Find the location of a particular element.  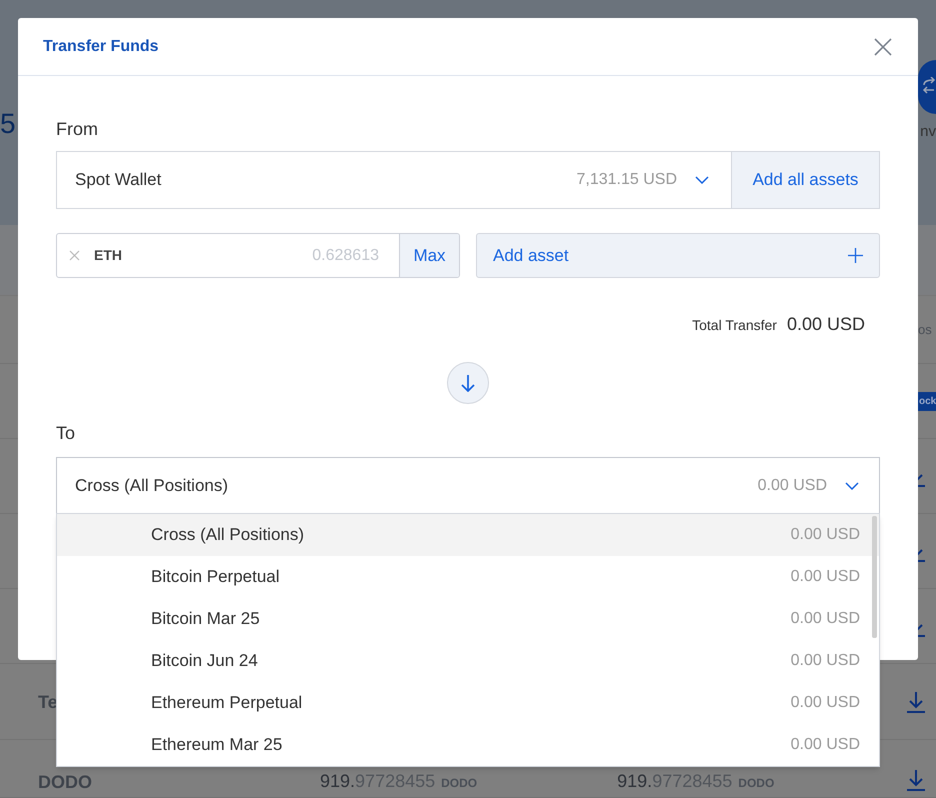

account-balance: 0.00 USD is located at coordinates (792, 486).